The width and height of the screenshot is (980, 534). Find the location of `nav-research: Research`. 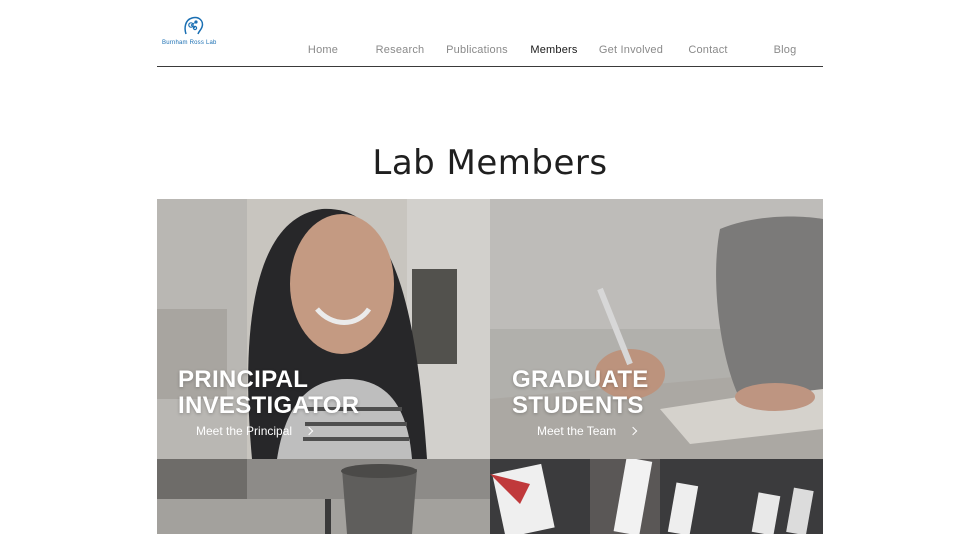

nav-research: Research is located at coordinates (400, 50).